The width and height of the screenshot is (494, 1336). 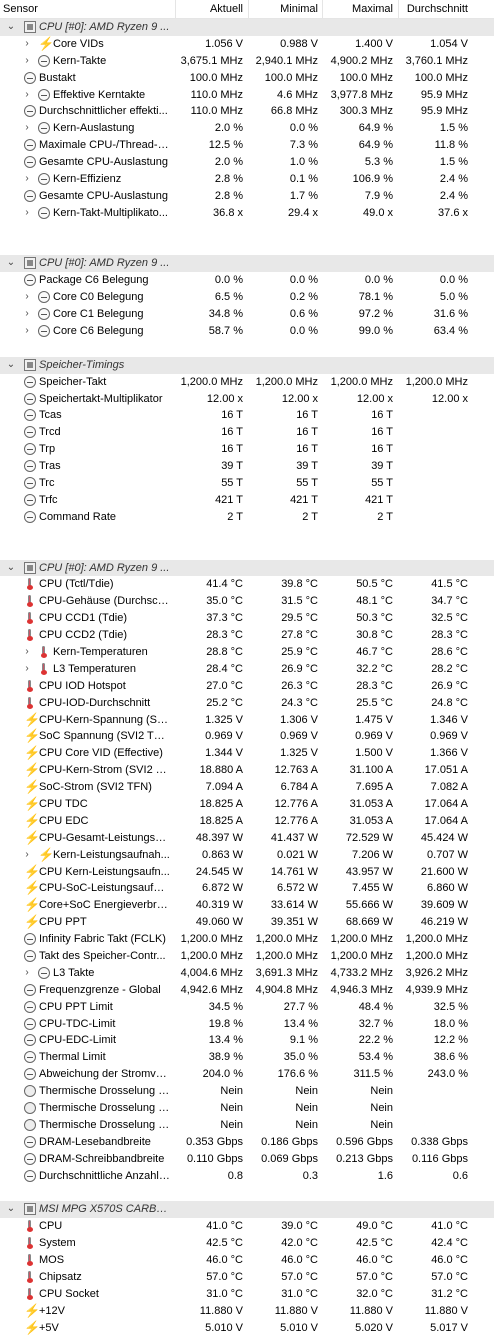 What do you see at coordinates (247, 1277) in the screenshot?
I see `sensor-row: Chipsatz 57.0 °C 57.0 °C 57.0 °C 57.0 °C` at bounding box center [247, 1277].